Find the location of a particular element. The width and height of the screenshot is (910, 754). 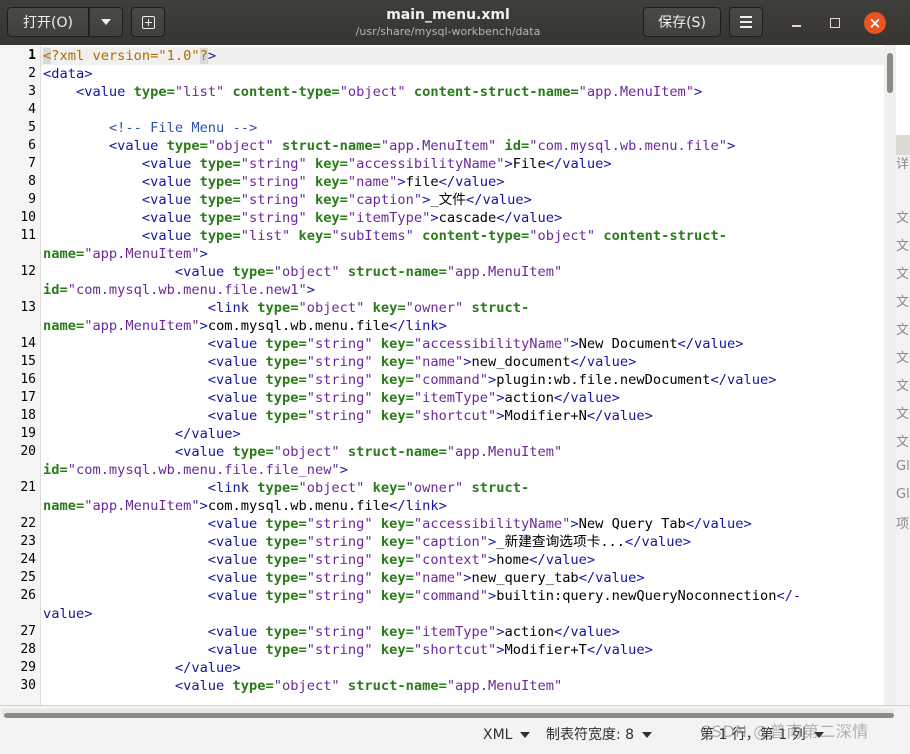

code-token: <!-- File Menu --> is located at coordinates (150, 128).